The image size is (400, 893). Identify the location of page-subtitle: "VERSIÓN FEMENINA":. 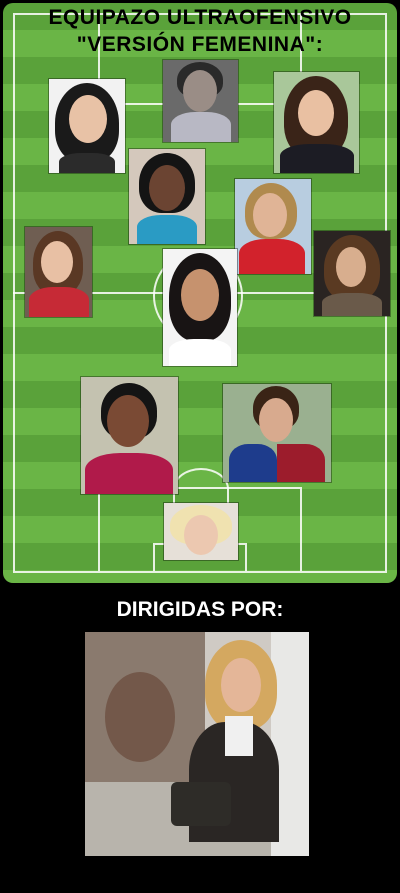
(200, 44).